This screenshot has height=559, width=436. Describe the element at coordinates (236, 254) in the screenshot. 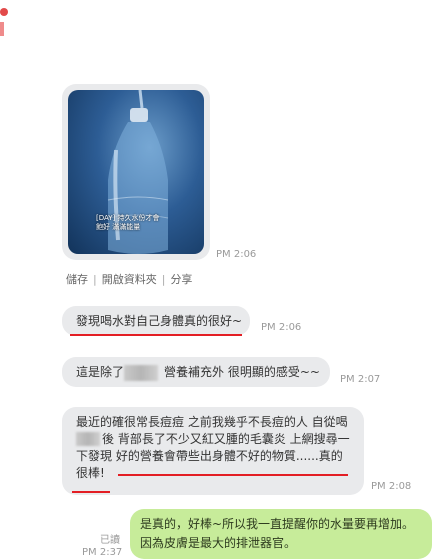

I see `image-timestamp: PM 2:06` at that location.